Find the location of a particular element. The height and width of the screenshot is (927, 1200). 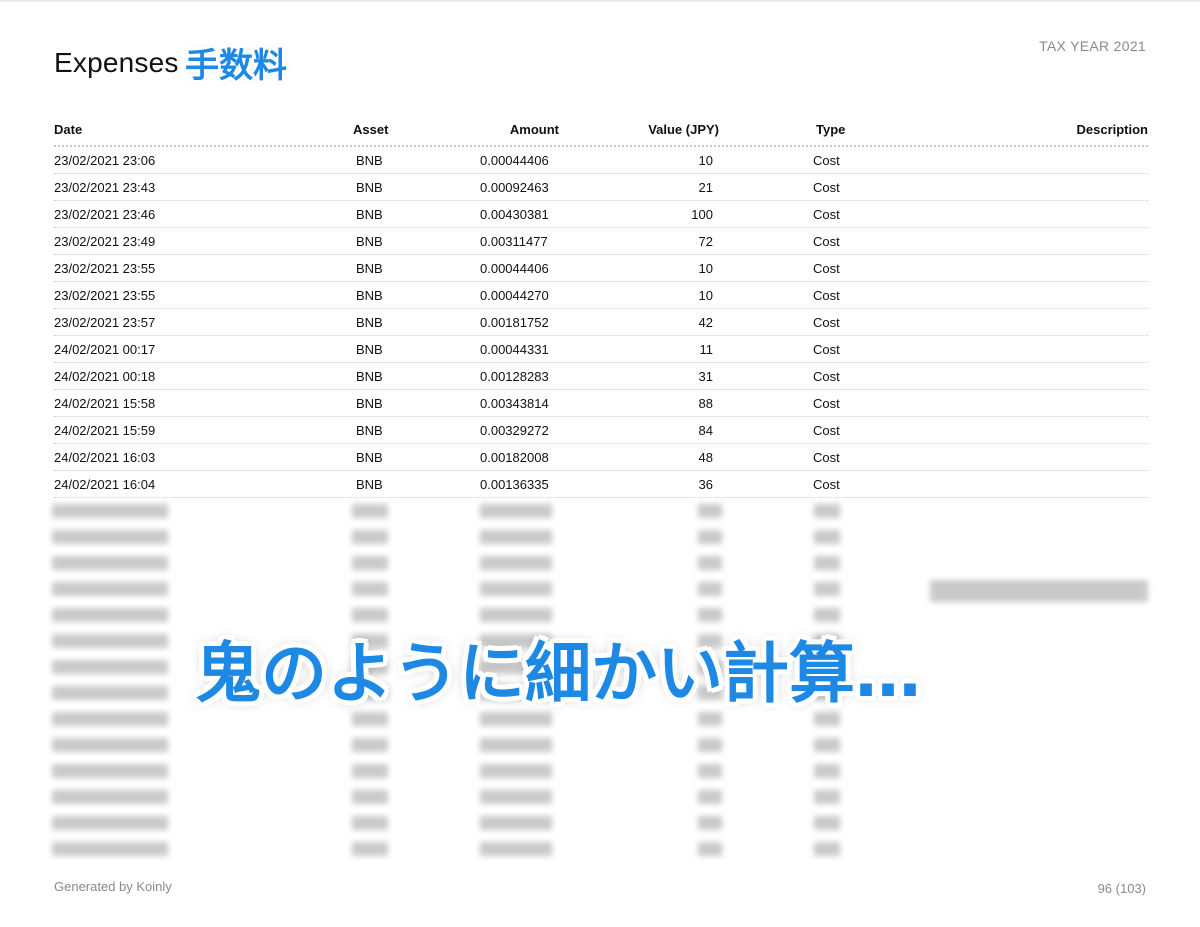

cell-amount: 0.00044406 is located at coordinates (514, 160).